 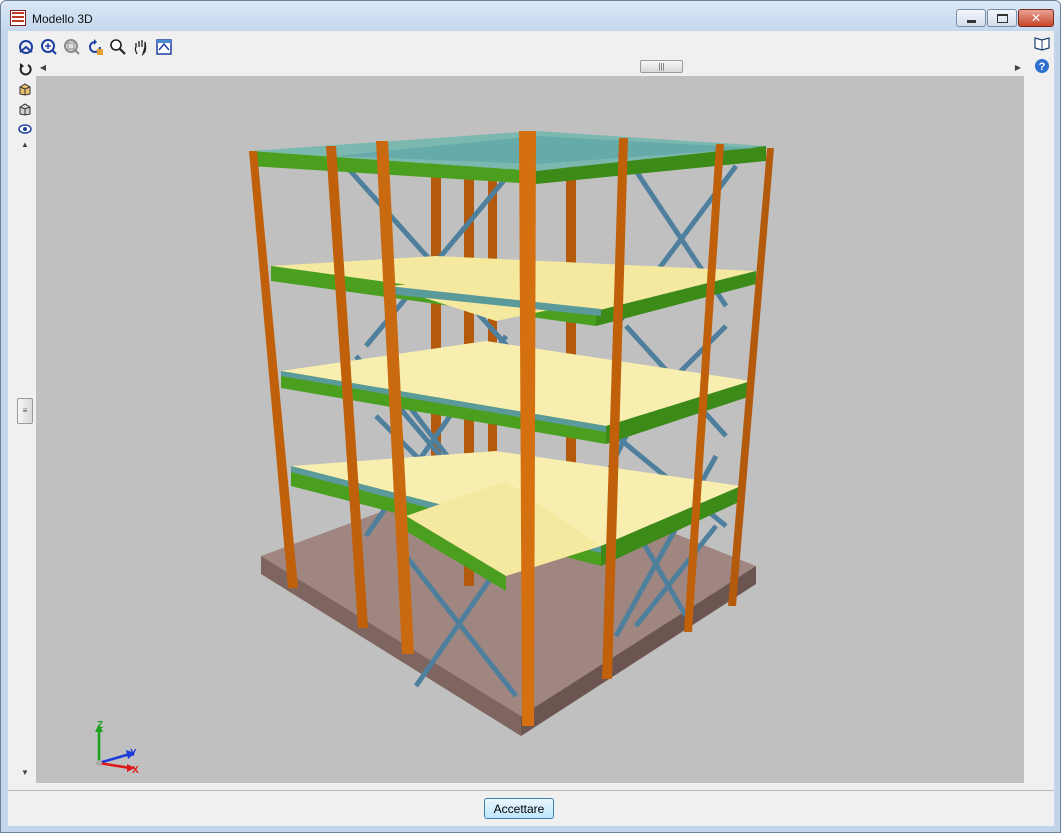 I want to click on close-button: ✕, so click(x=1036, y=18).